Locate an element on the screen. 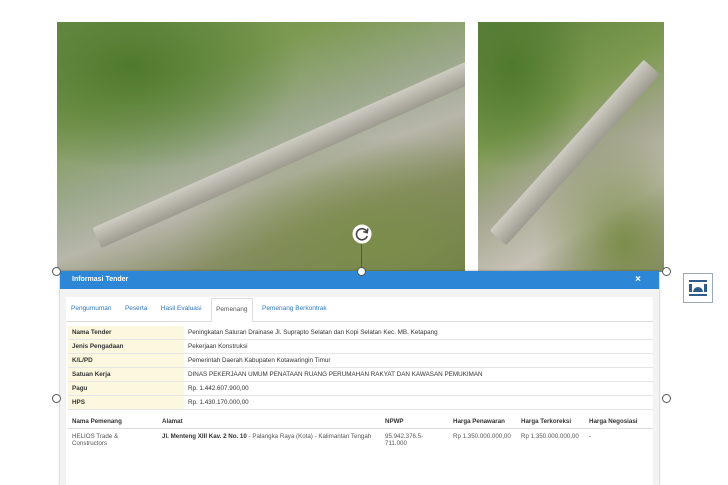 The width and height of the screenshot is (728, 485). column-header: NPWP is located at coordinates (415, 422).